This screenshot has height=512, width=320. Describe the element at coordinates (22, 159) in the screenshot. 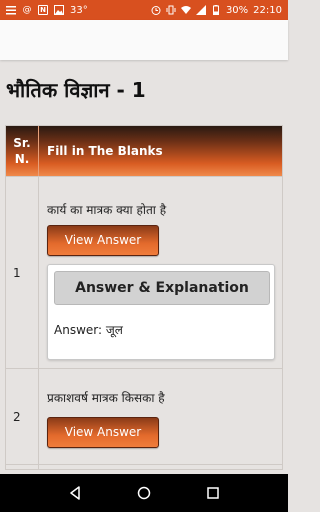

I see `header-sr-line2: N.` at that location.